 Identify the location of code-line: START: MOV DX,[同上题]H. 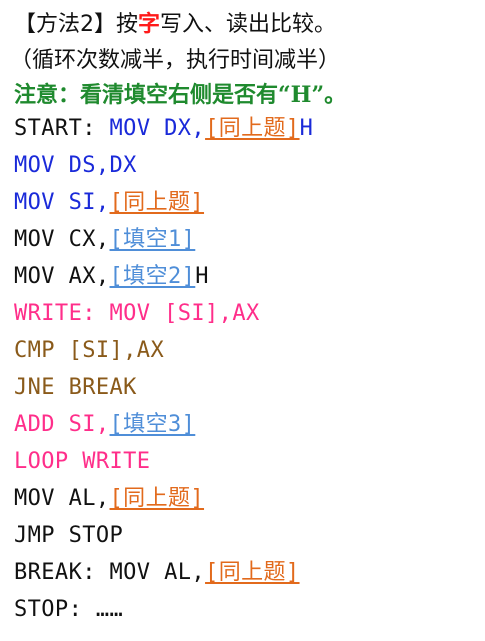
(163, 129).